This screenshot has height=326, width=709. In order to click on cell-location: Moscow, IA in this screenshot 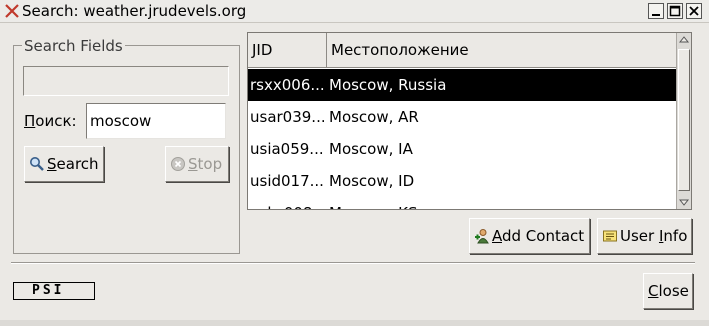, I will do `click(371, 149)`.